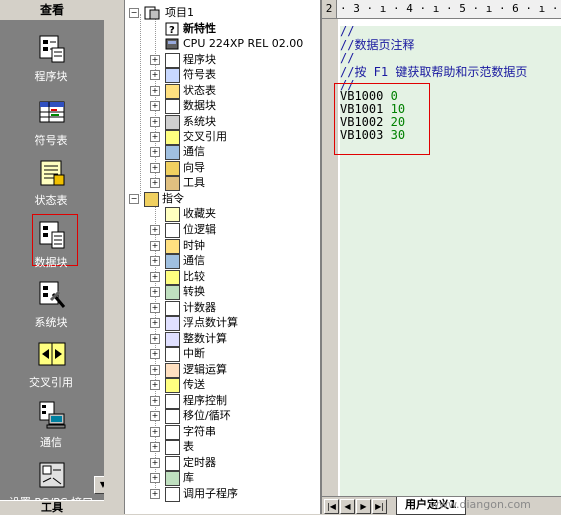 The height and width of the screenshot is (515, 561). I want to click on nav-communication: 通信, so click(51, 423).